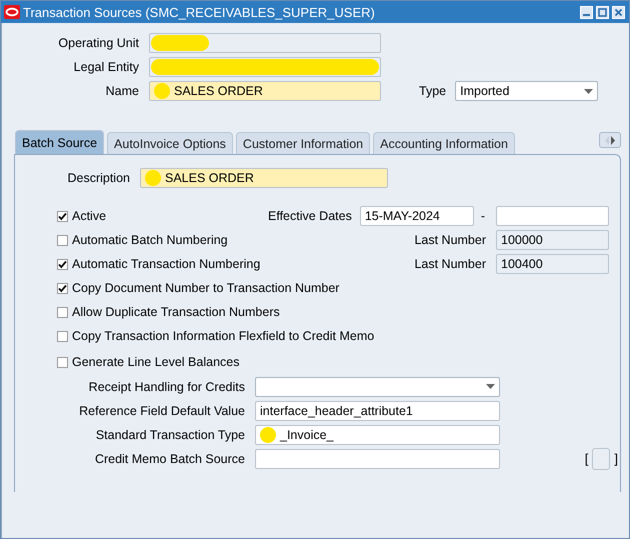 Image resolution: width=630 pixels, height=539 pixels. Describe the element at coordinates (618, 12) in the screenshot. I see `close-icon` at that location.